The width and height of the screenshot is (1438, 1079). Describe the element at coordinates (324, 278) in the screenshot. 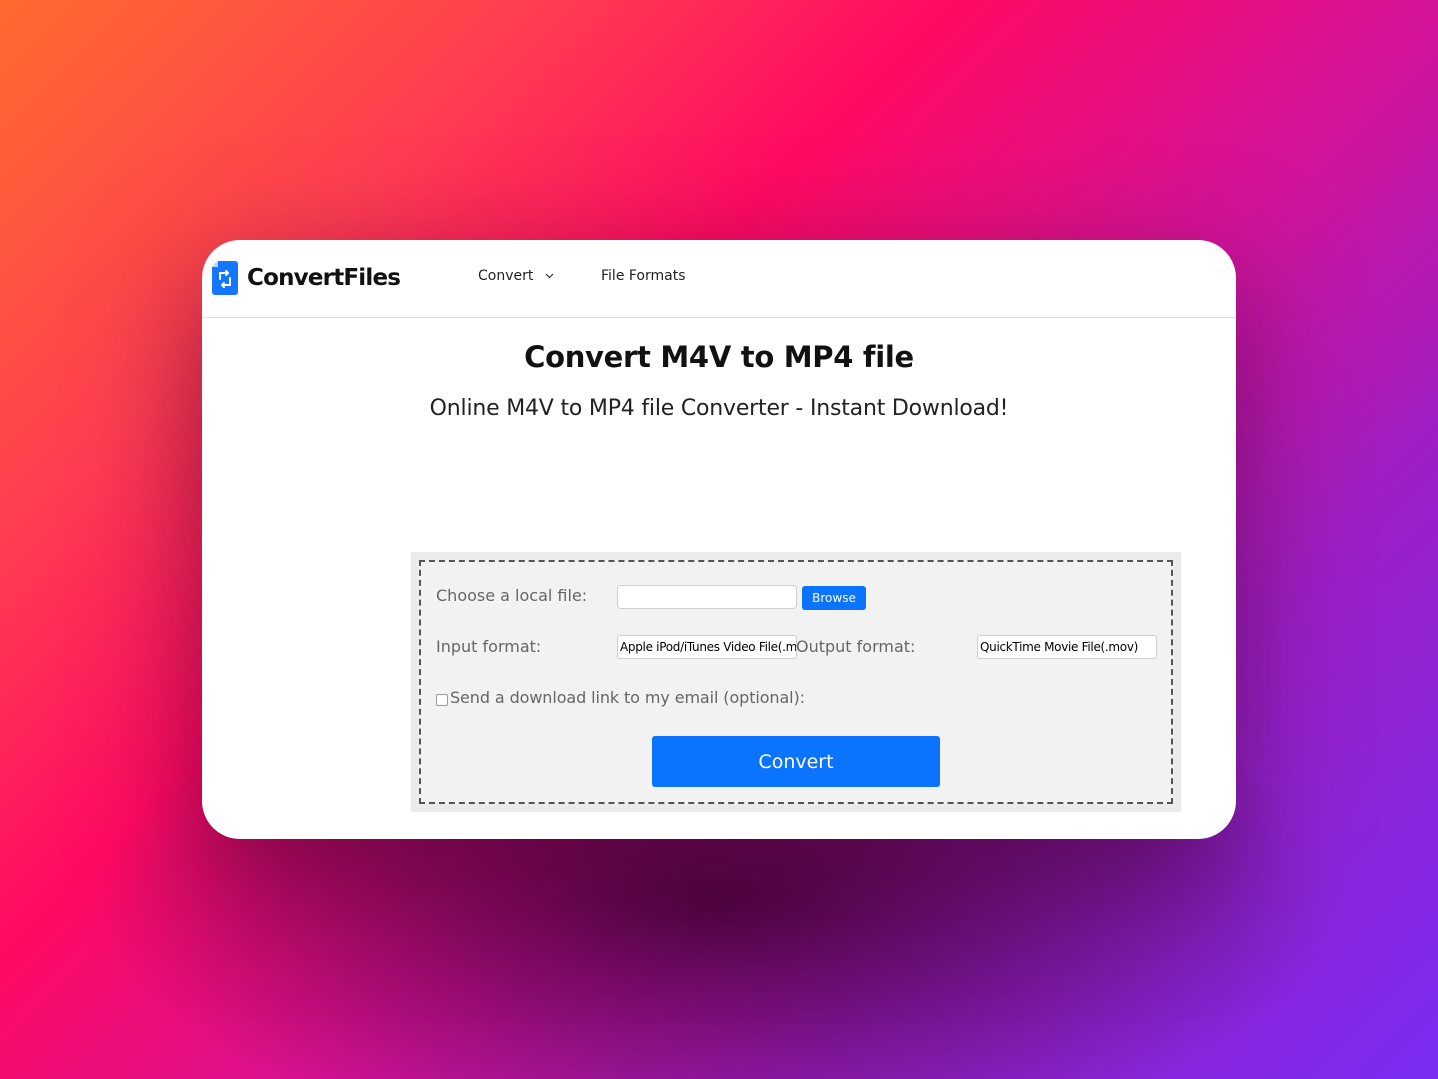

I see `brand-name: ConvertFiles` at that location.